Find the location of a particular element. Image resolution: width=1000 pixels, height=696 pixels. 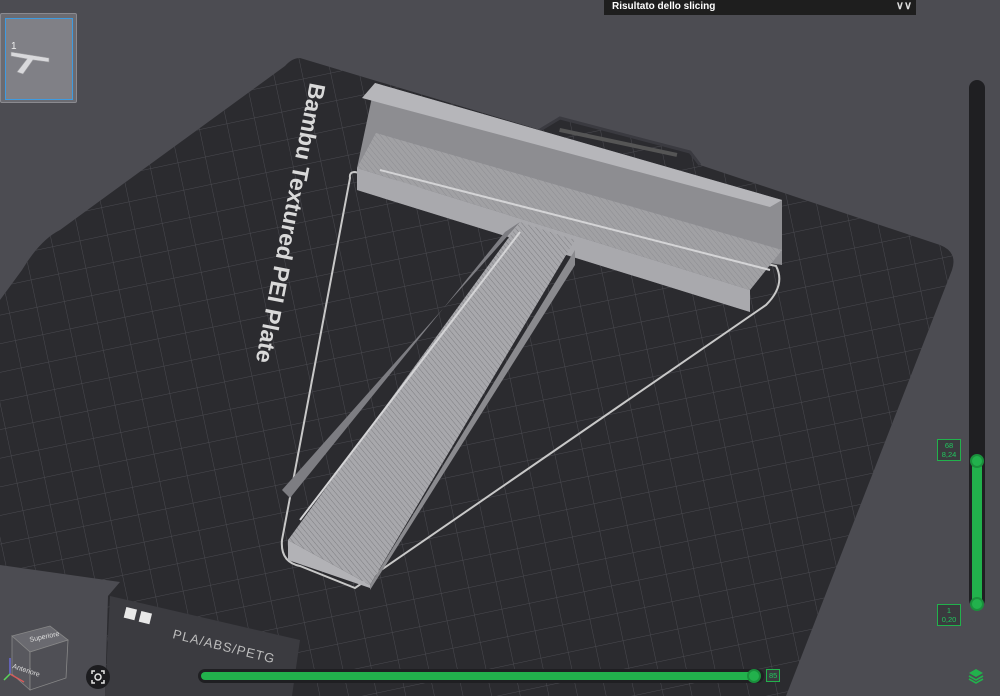

layers-icon is located at coordinates (976, 676).